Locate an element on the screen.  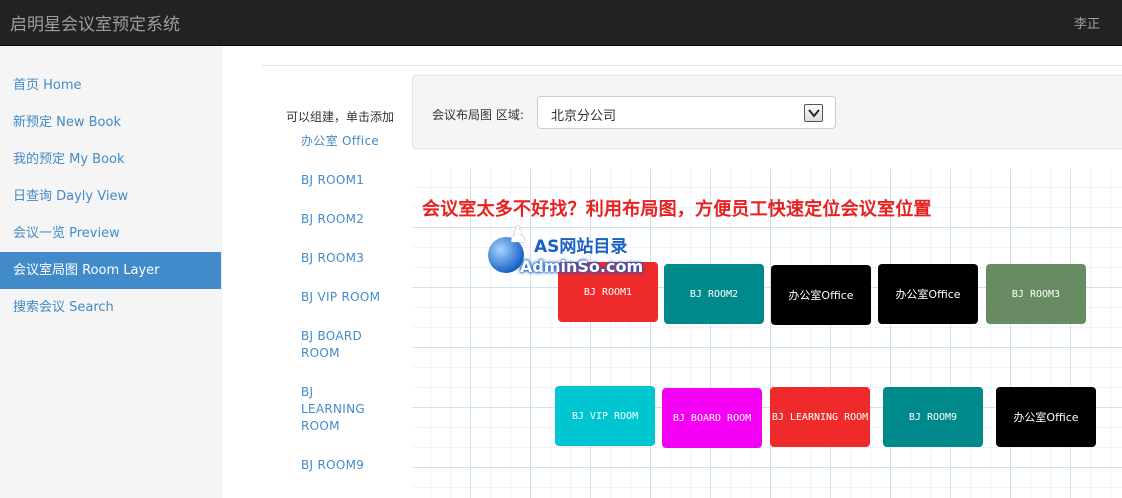
sidebar-item-preview: 会议一览 Preview is located at coordinates (110, 233).